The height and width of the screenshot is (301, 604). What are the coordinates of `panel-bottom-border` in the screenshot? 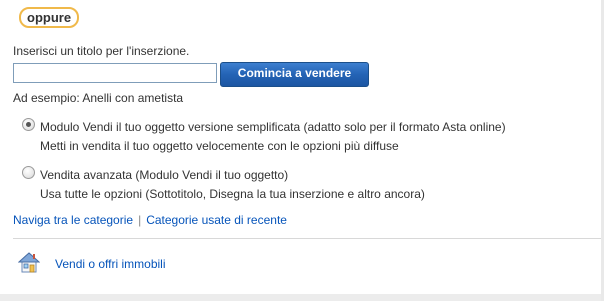 It's located at (302, 297).